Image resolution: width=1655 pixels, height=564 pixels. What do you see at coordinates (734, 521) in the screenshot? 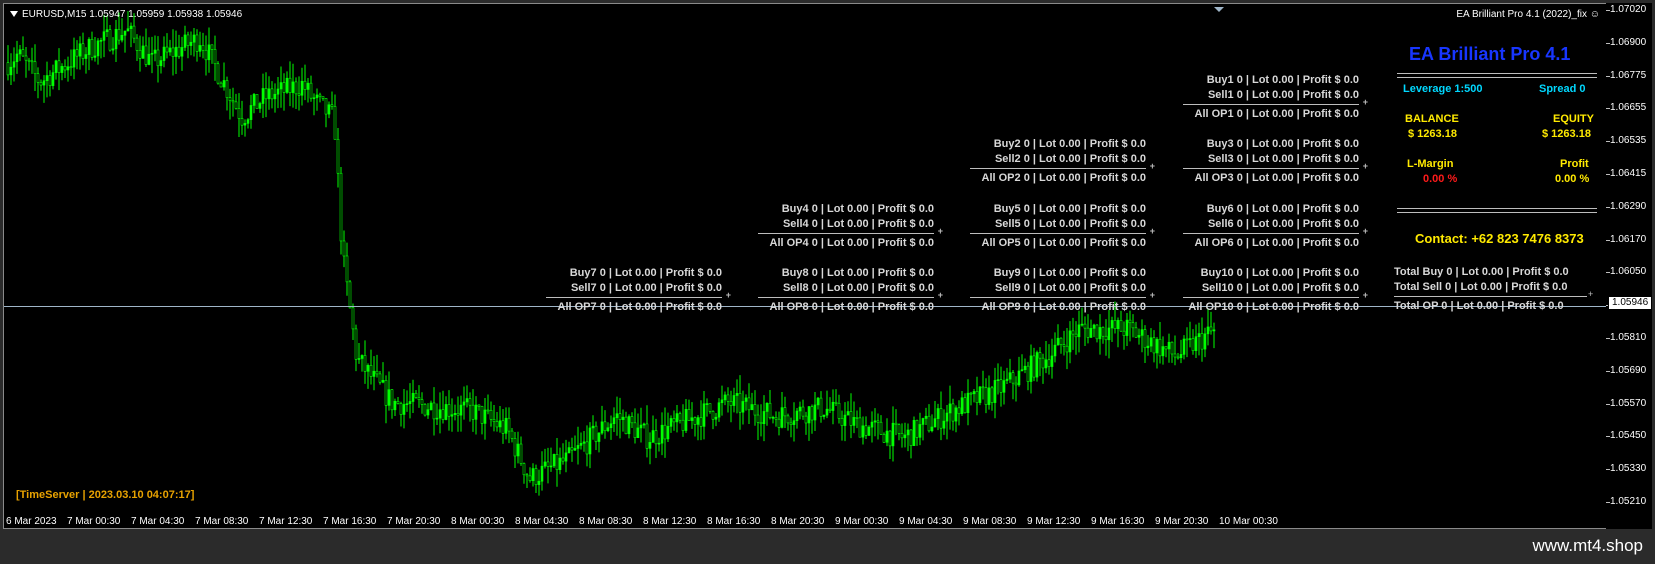
I see `time-label: 8 Mar 16:30` at bounding box center [734, 521].